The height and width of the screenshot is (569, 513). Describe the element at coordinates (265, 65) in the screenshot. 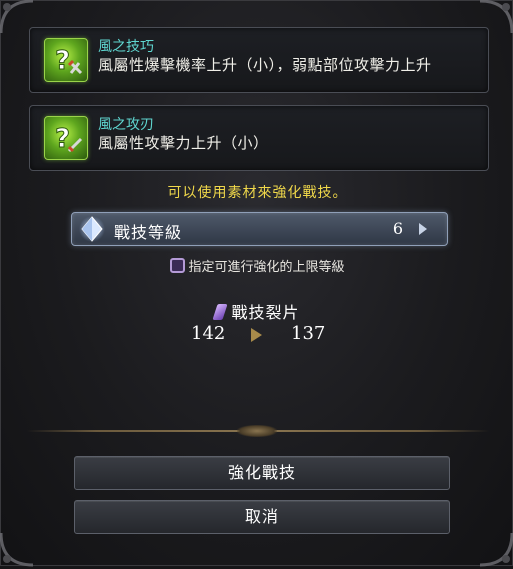

I see `skill-description: 風屬性爆擊機率上升（小），弱點部位攻擊力上升` at that location.